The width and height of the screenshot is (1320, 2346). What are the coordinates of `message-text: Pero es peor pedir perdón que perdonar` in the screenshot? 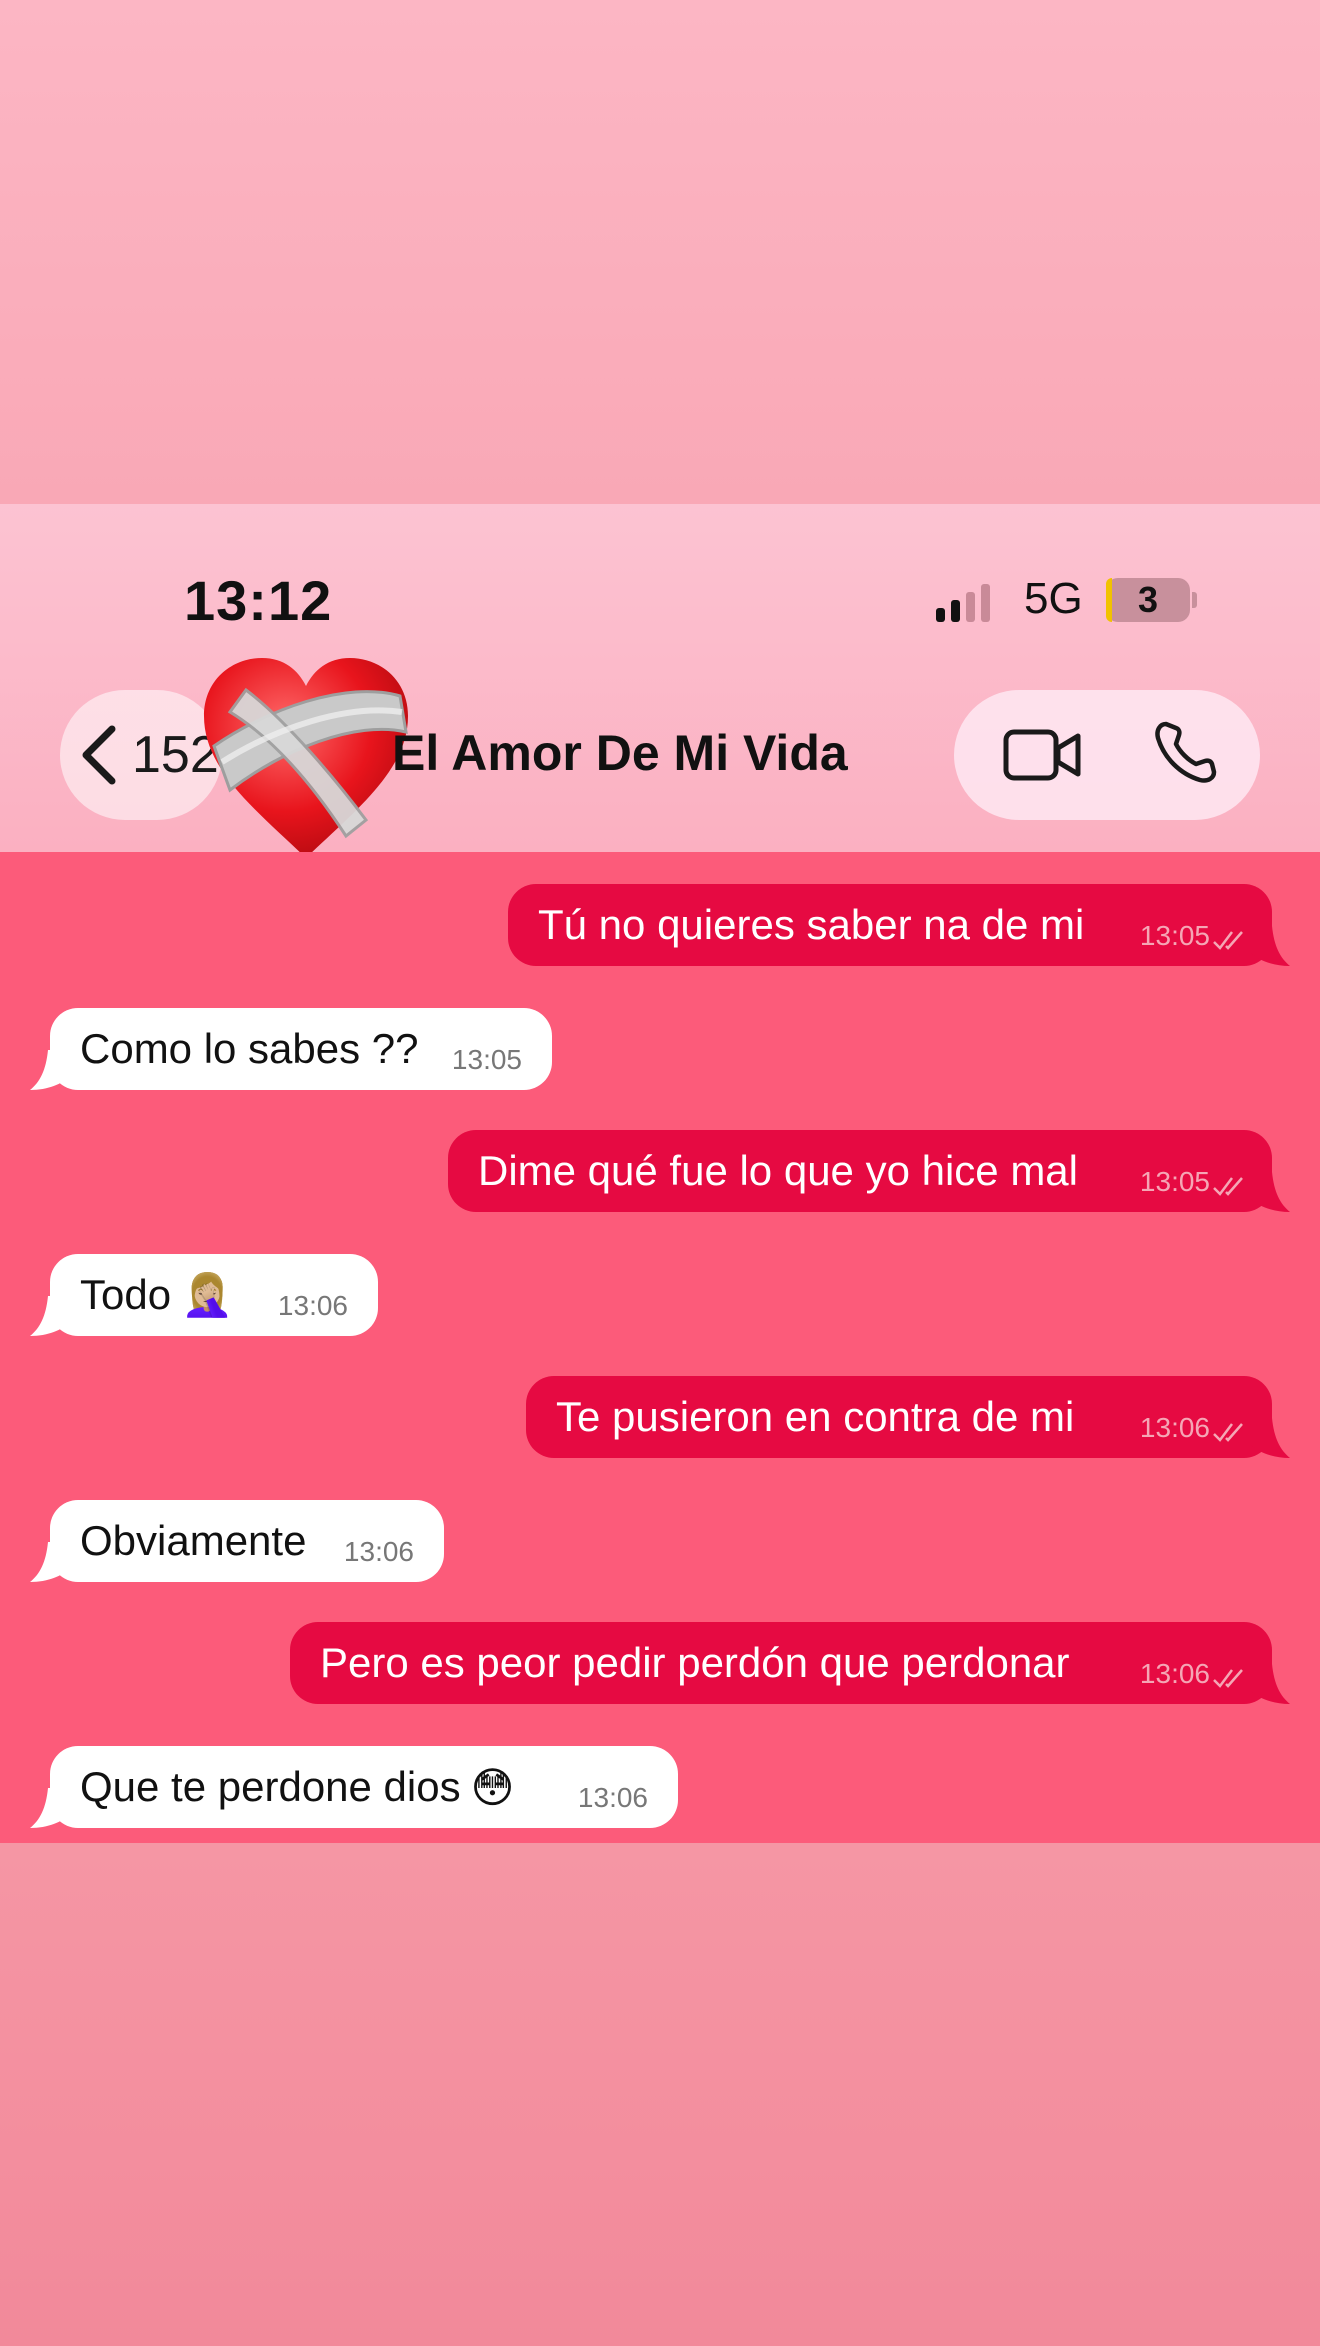 It's located at (695, 1662).